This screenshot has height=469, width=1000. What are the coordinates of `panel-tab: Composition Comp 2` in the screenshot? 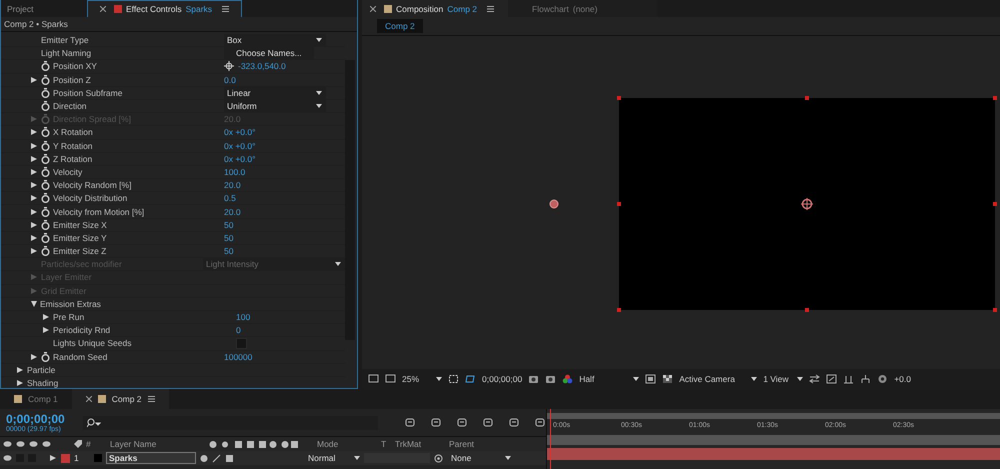 It's located at (435, 8).